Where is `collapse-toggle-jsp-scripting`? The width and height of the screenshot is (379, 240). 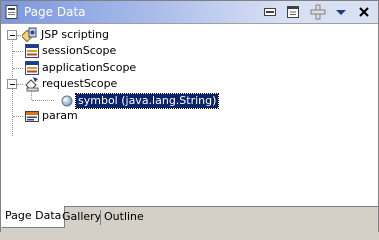
collapse-toggle-jsp-scripting is located at coordinates (12, 35).